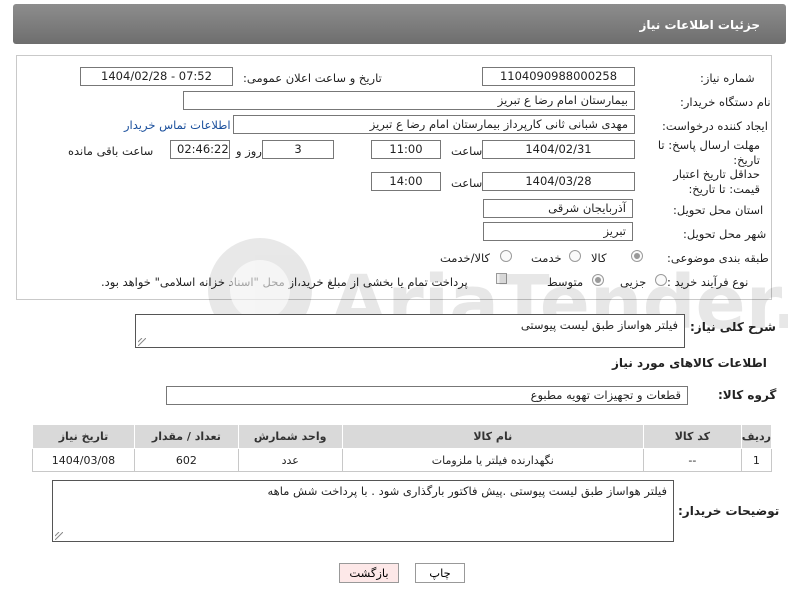 Image resolution: width=788 pixels, height=598 pixels. What do you see at coordinates (689, 363) in the screenshot?
I see `goods-section-title: اطلاعات کالاهای مورد نیاز` at bounding box center [689, 363].